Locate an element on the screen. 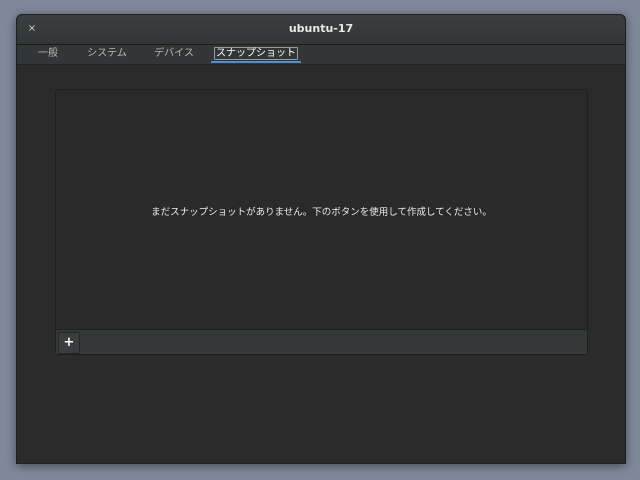 This screenshot has width=640, height=480. tab-system: システム is located at coordinates (107, 54).